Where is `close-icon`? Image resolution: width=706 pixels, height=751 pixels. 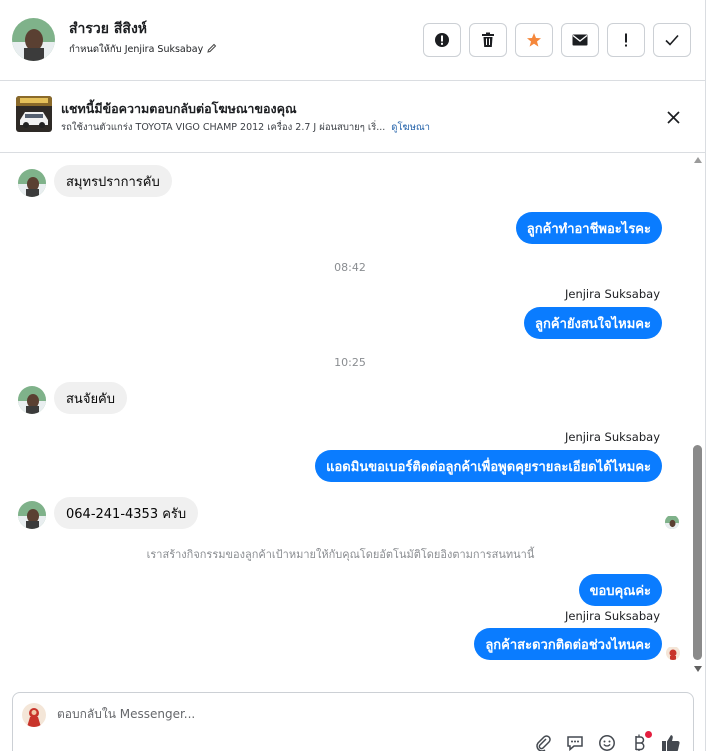 close-icon is located at coordinates (673, 117).